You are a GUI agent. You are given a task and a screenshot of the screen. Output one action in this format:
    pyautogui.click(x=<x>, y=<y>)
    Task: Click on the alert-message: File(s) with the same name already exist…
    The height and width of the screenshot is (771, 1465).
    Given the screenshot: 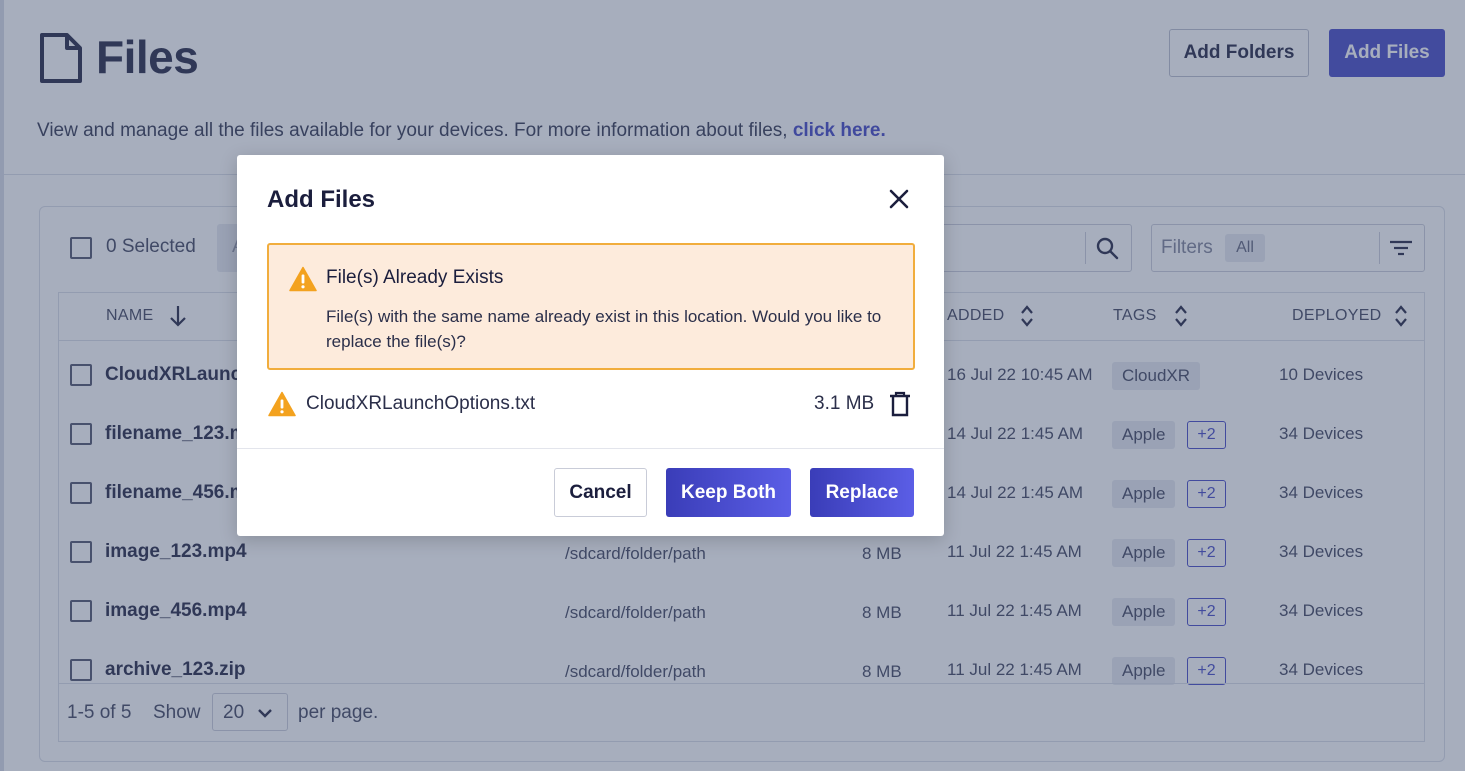 What is the action you would take?
    pyautogui.click(x=604, y=329)
    